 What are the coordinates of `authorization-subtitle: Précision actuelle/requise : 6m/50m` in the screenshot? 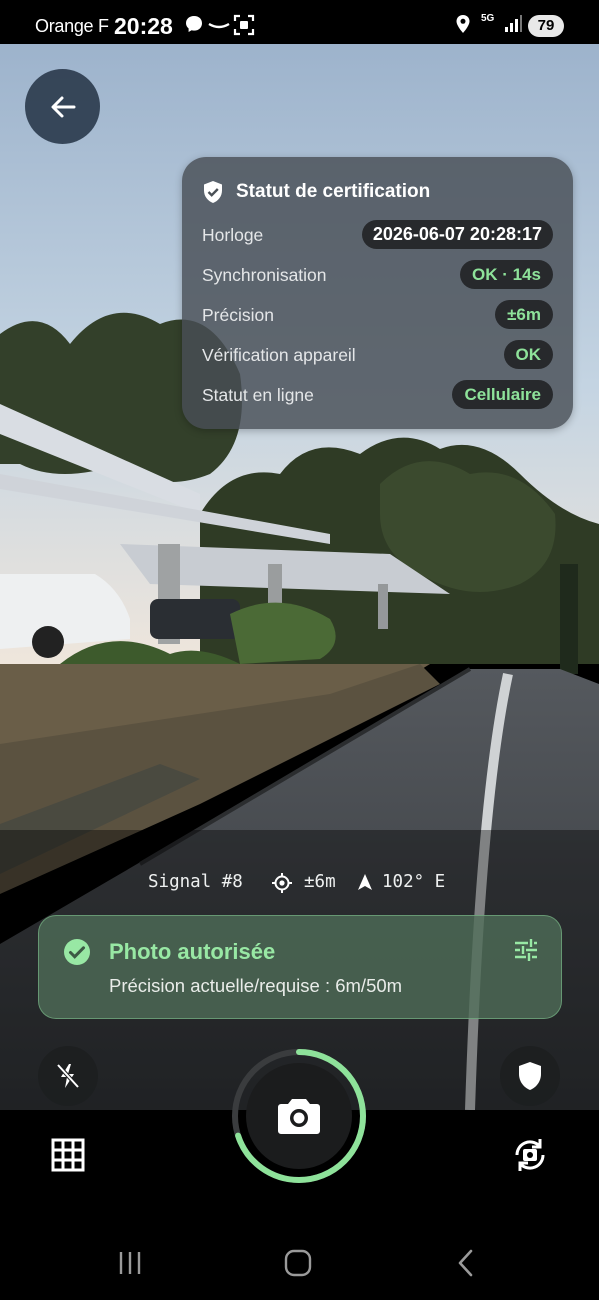 It's located at (256, 985).